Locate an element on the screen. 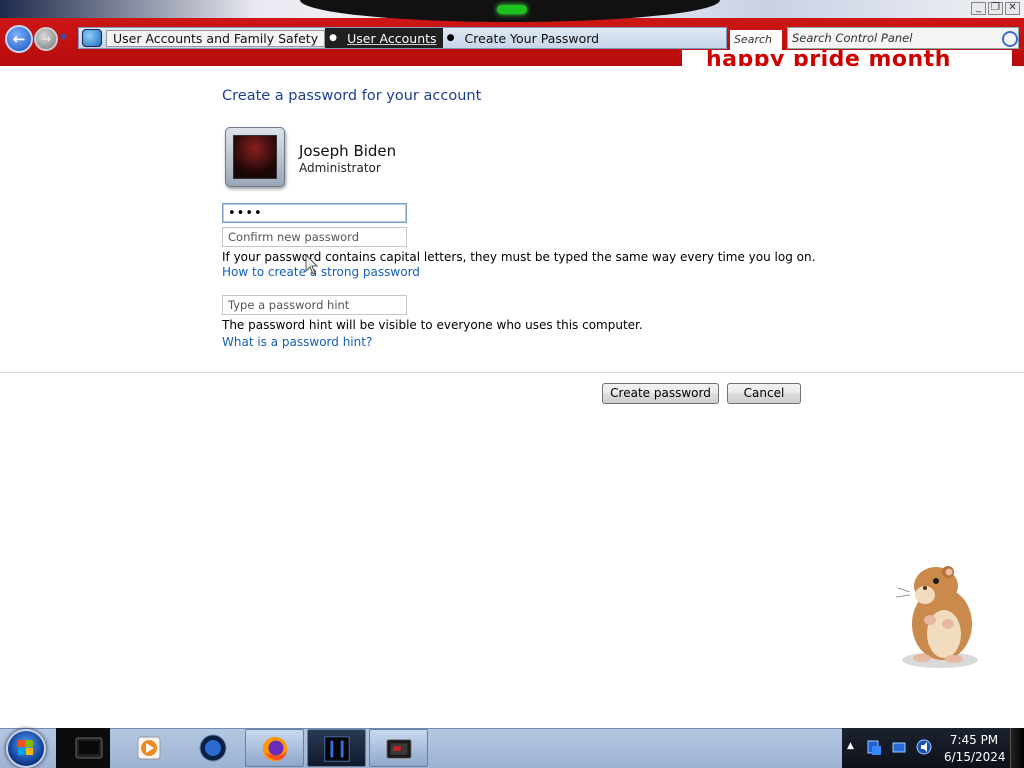  firefox-icon is located at coordinates (275, 749).